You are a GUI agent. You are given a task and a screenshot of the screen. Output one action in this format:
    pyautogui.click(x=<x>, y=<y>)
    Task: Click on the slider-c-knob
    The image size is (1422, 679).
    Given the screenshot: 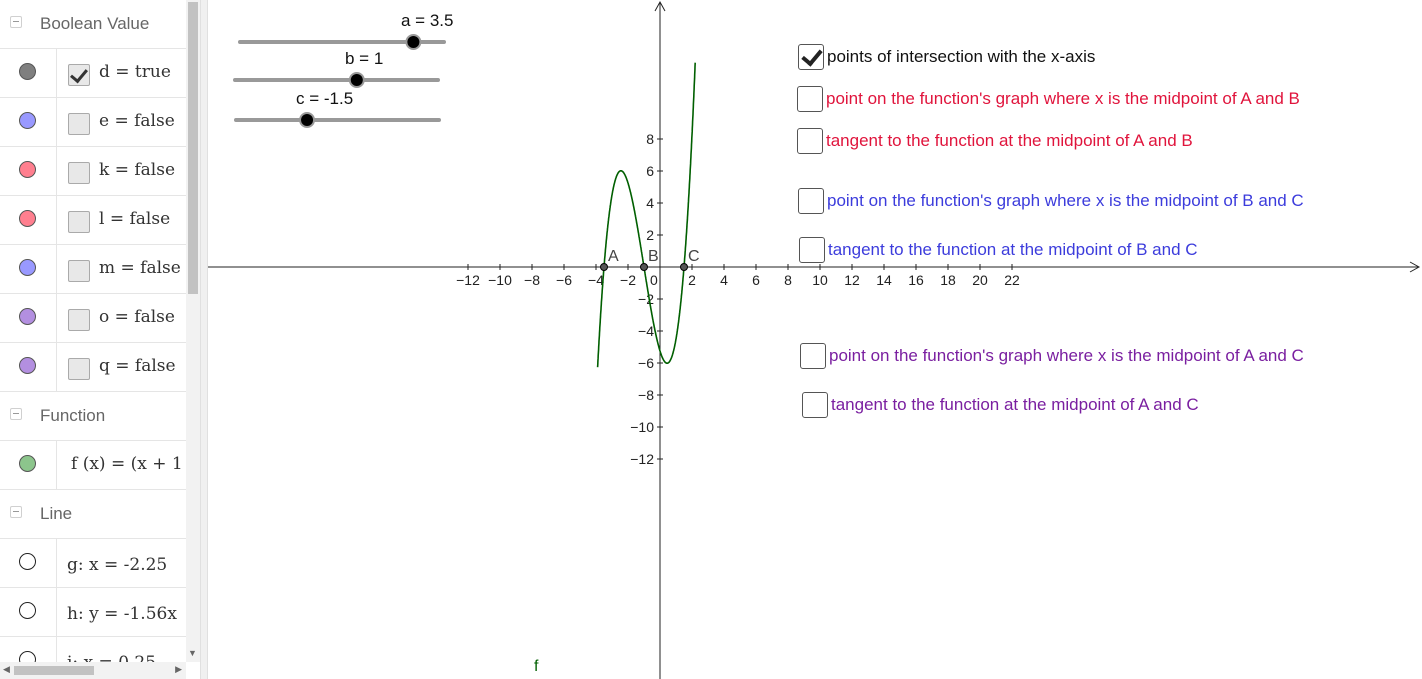 What is the action you would take?
    pyautogui.click(x=307, y=120)
    